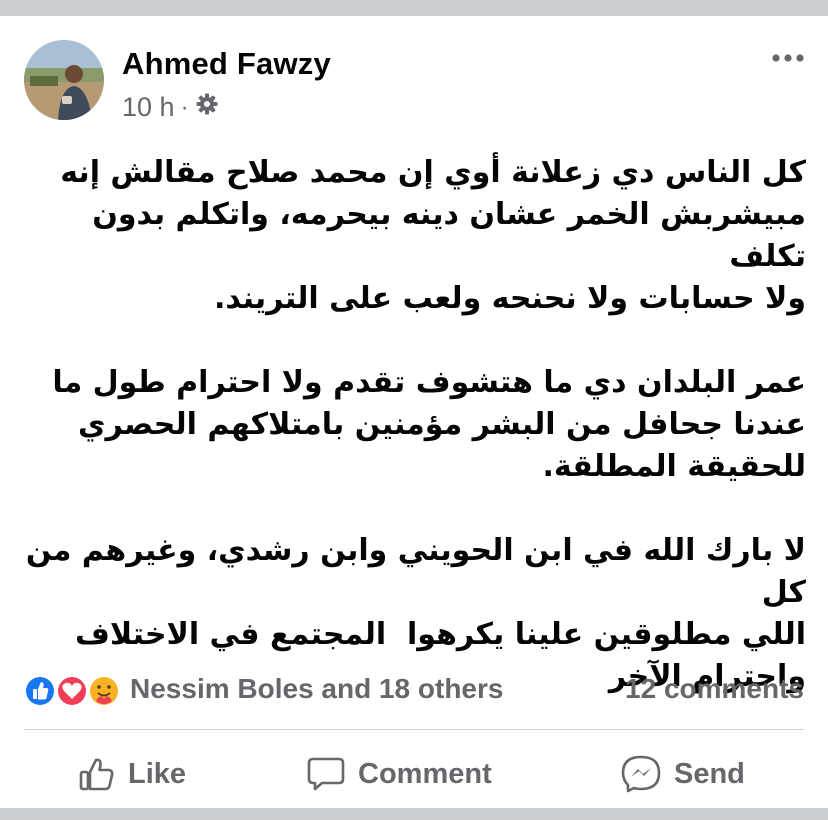 The height and width of the screenshot is (820, 828). What do you see at coordinates (641, 774) in the screenshot?
I see `messenger-icon` at bounding box center [641, 774].